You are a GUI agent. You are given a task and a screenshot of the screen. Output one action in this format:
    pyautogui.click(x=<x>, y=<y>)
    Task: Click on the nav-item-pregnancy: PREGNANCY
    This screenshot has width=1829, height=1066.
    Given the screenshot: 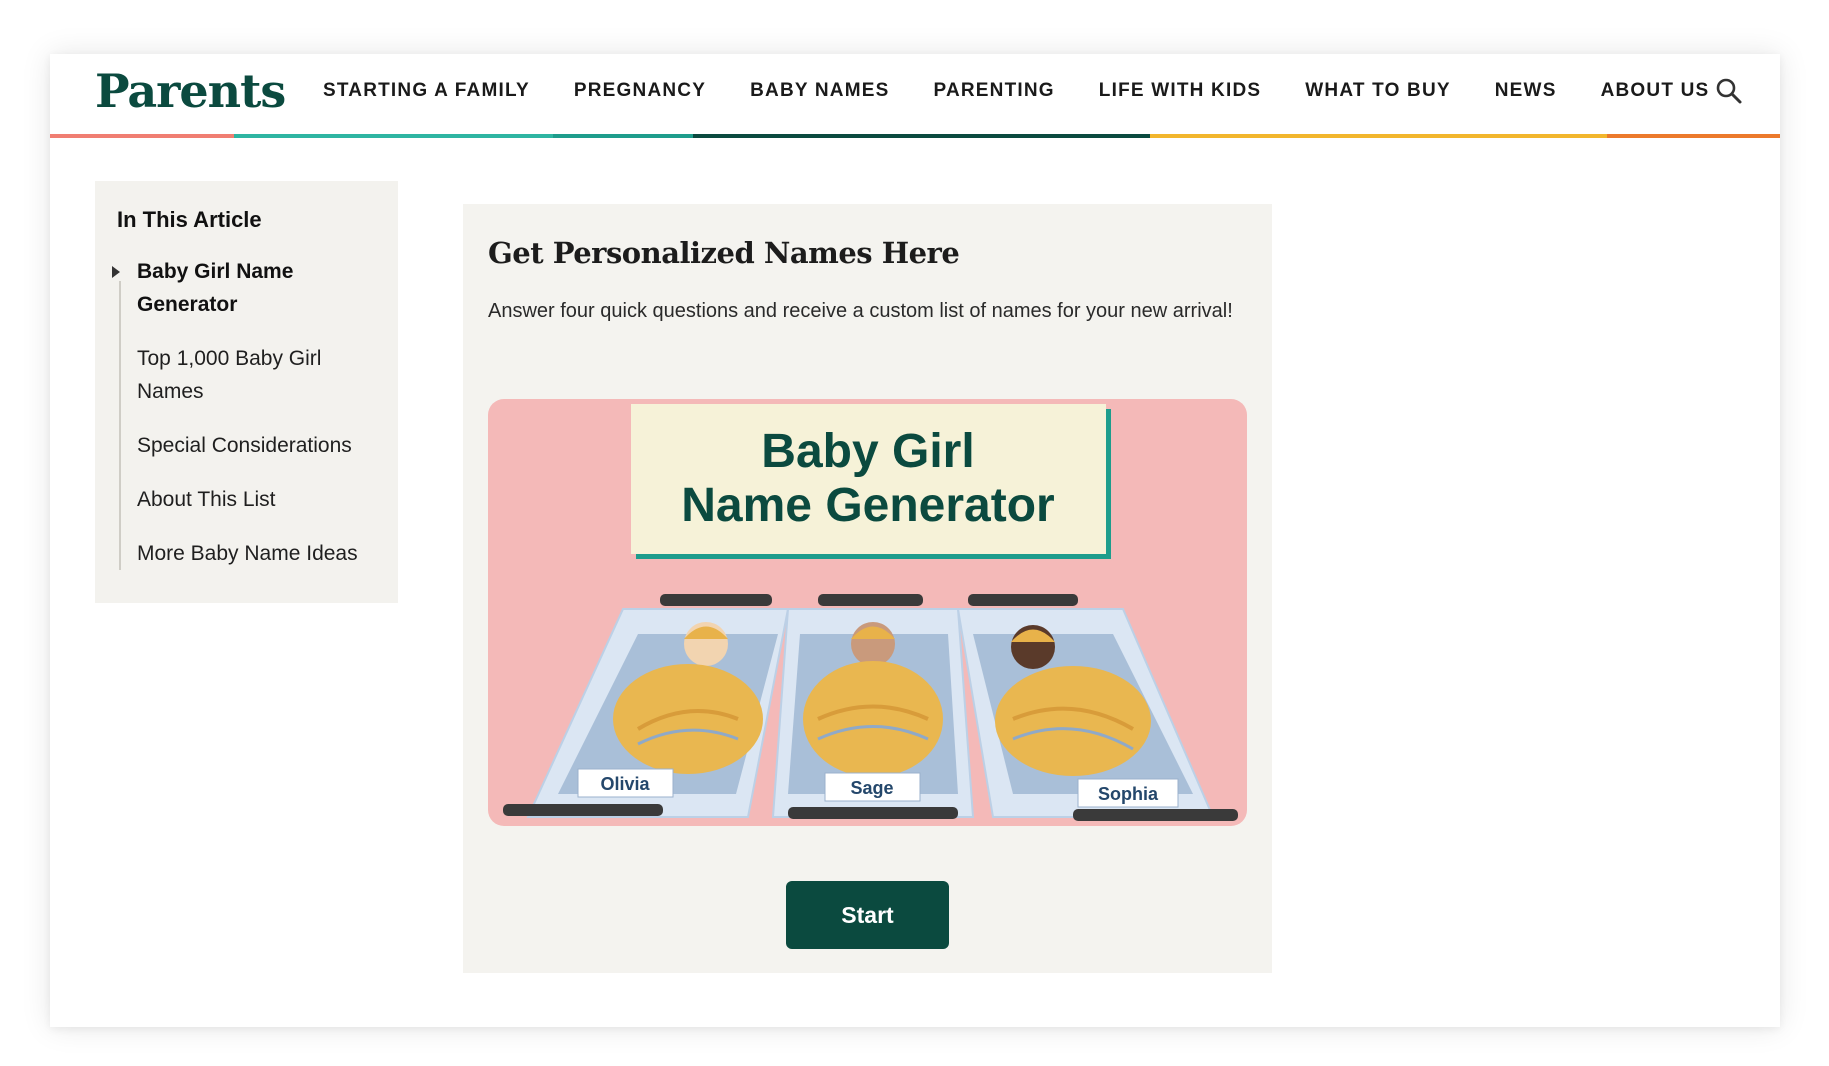 What is the action you would take?
    pyautogui.click(x=640, y=91)
    